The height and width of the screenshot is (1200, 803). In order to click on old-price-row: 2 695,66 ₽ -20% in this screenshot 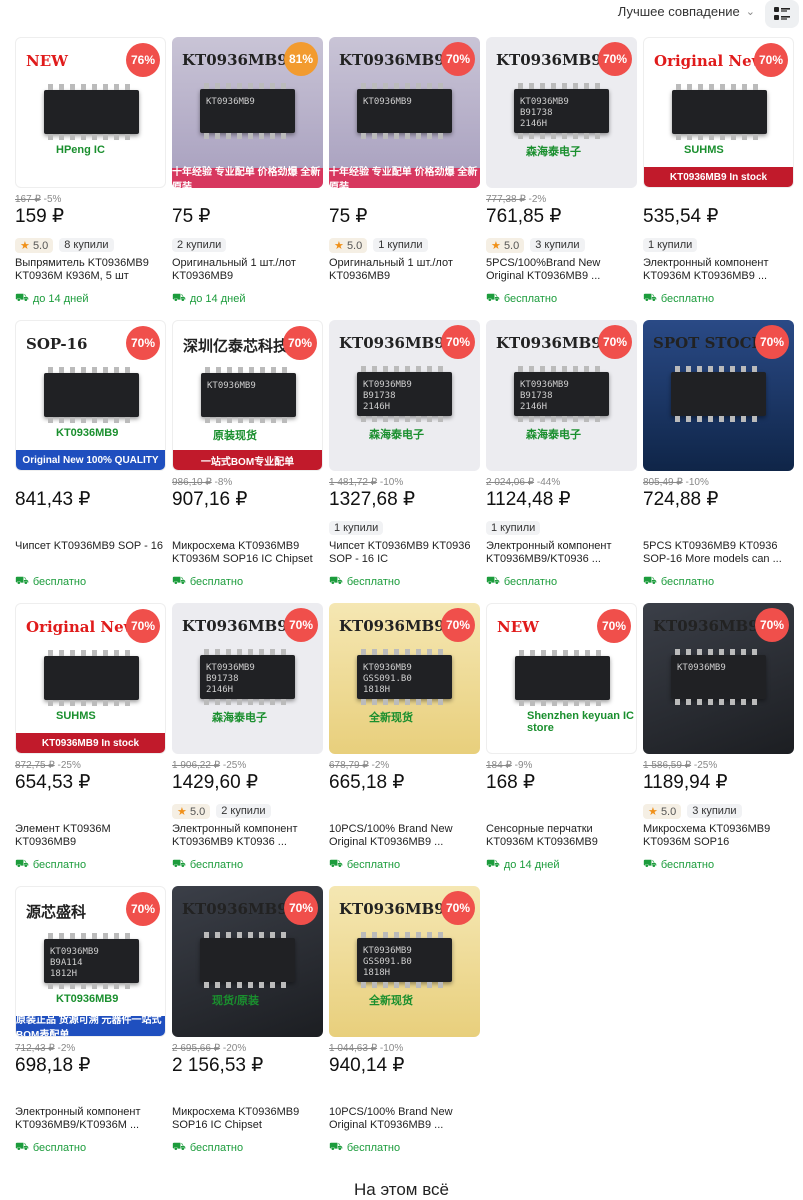, I will do `click(247, 1049)`.